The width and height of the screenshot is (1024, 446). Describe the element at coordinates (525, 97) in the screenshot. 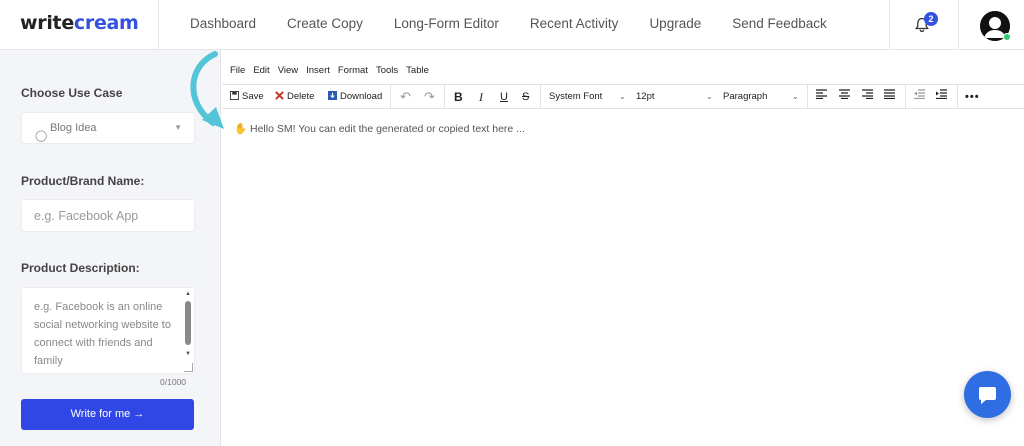

I see `strikethrough-icon: S` at that location.